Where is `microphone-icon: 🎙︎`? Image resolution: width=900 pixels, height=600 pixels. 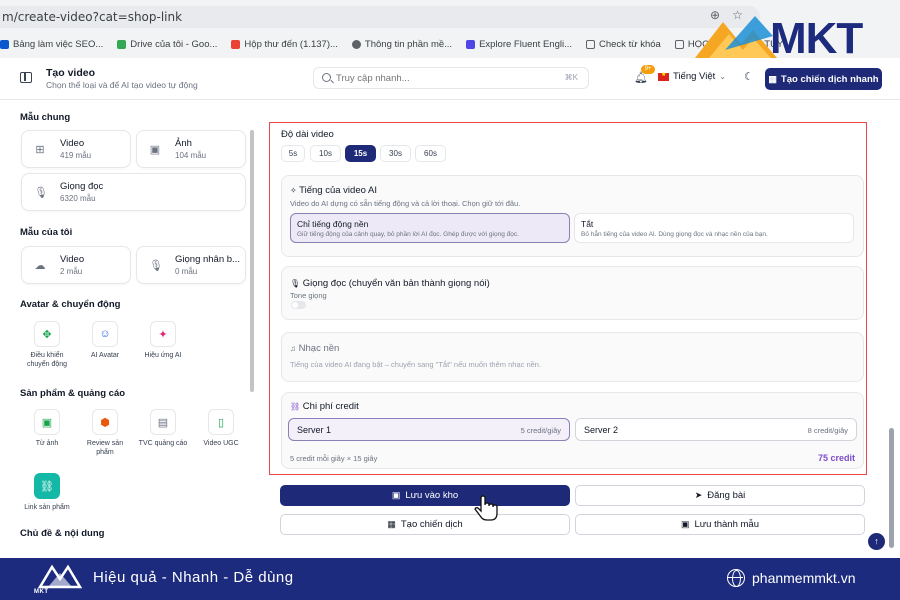 microphone-icon: 🎙︎ is located at coordinates (156, 266).